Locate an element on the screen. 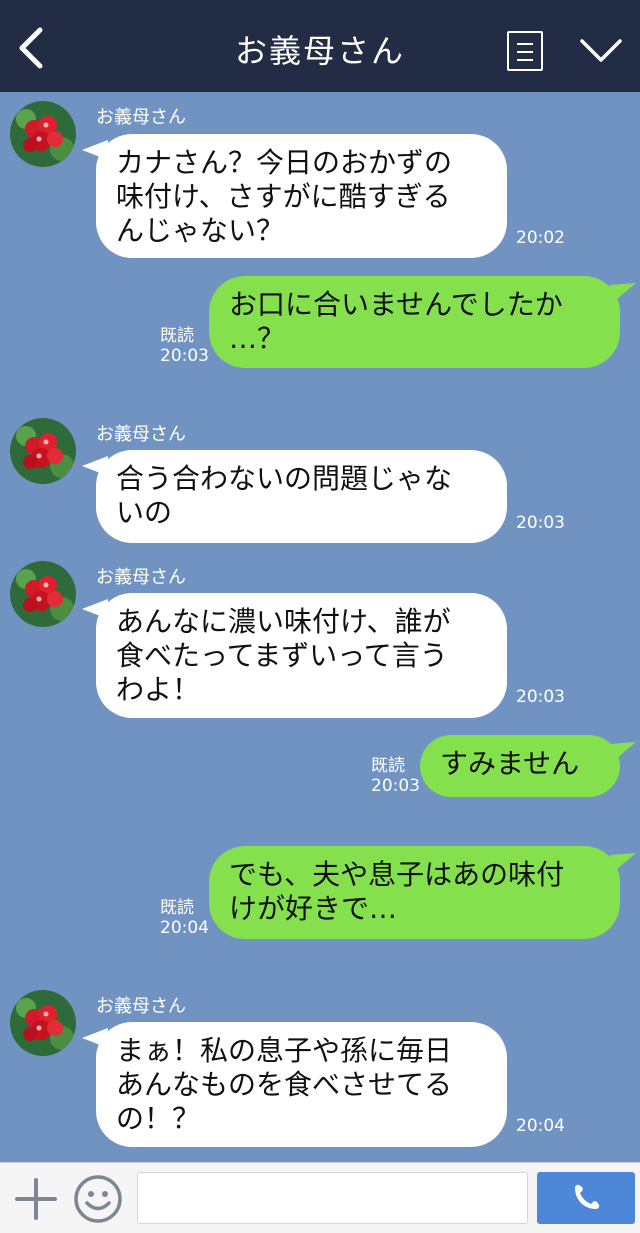 The image size is (640, 1233). call-button is located at coordinates (586, 1198).